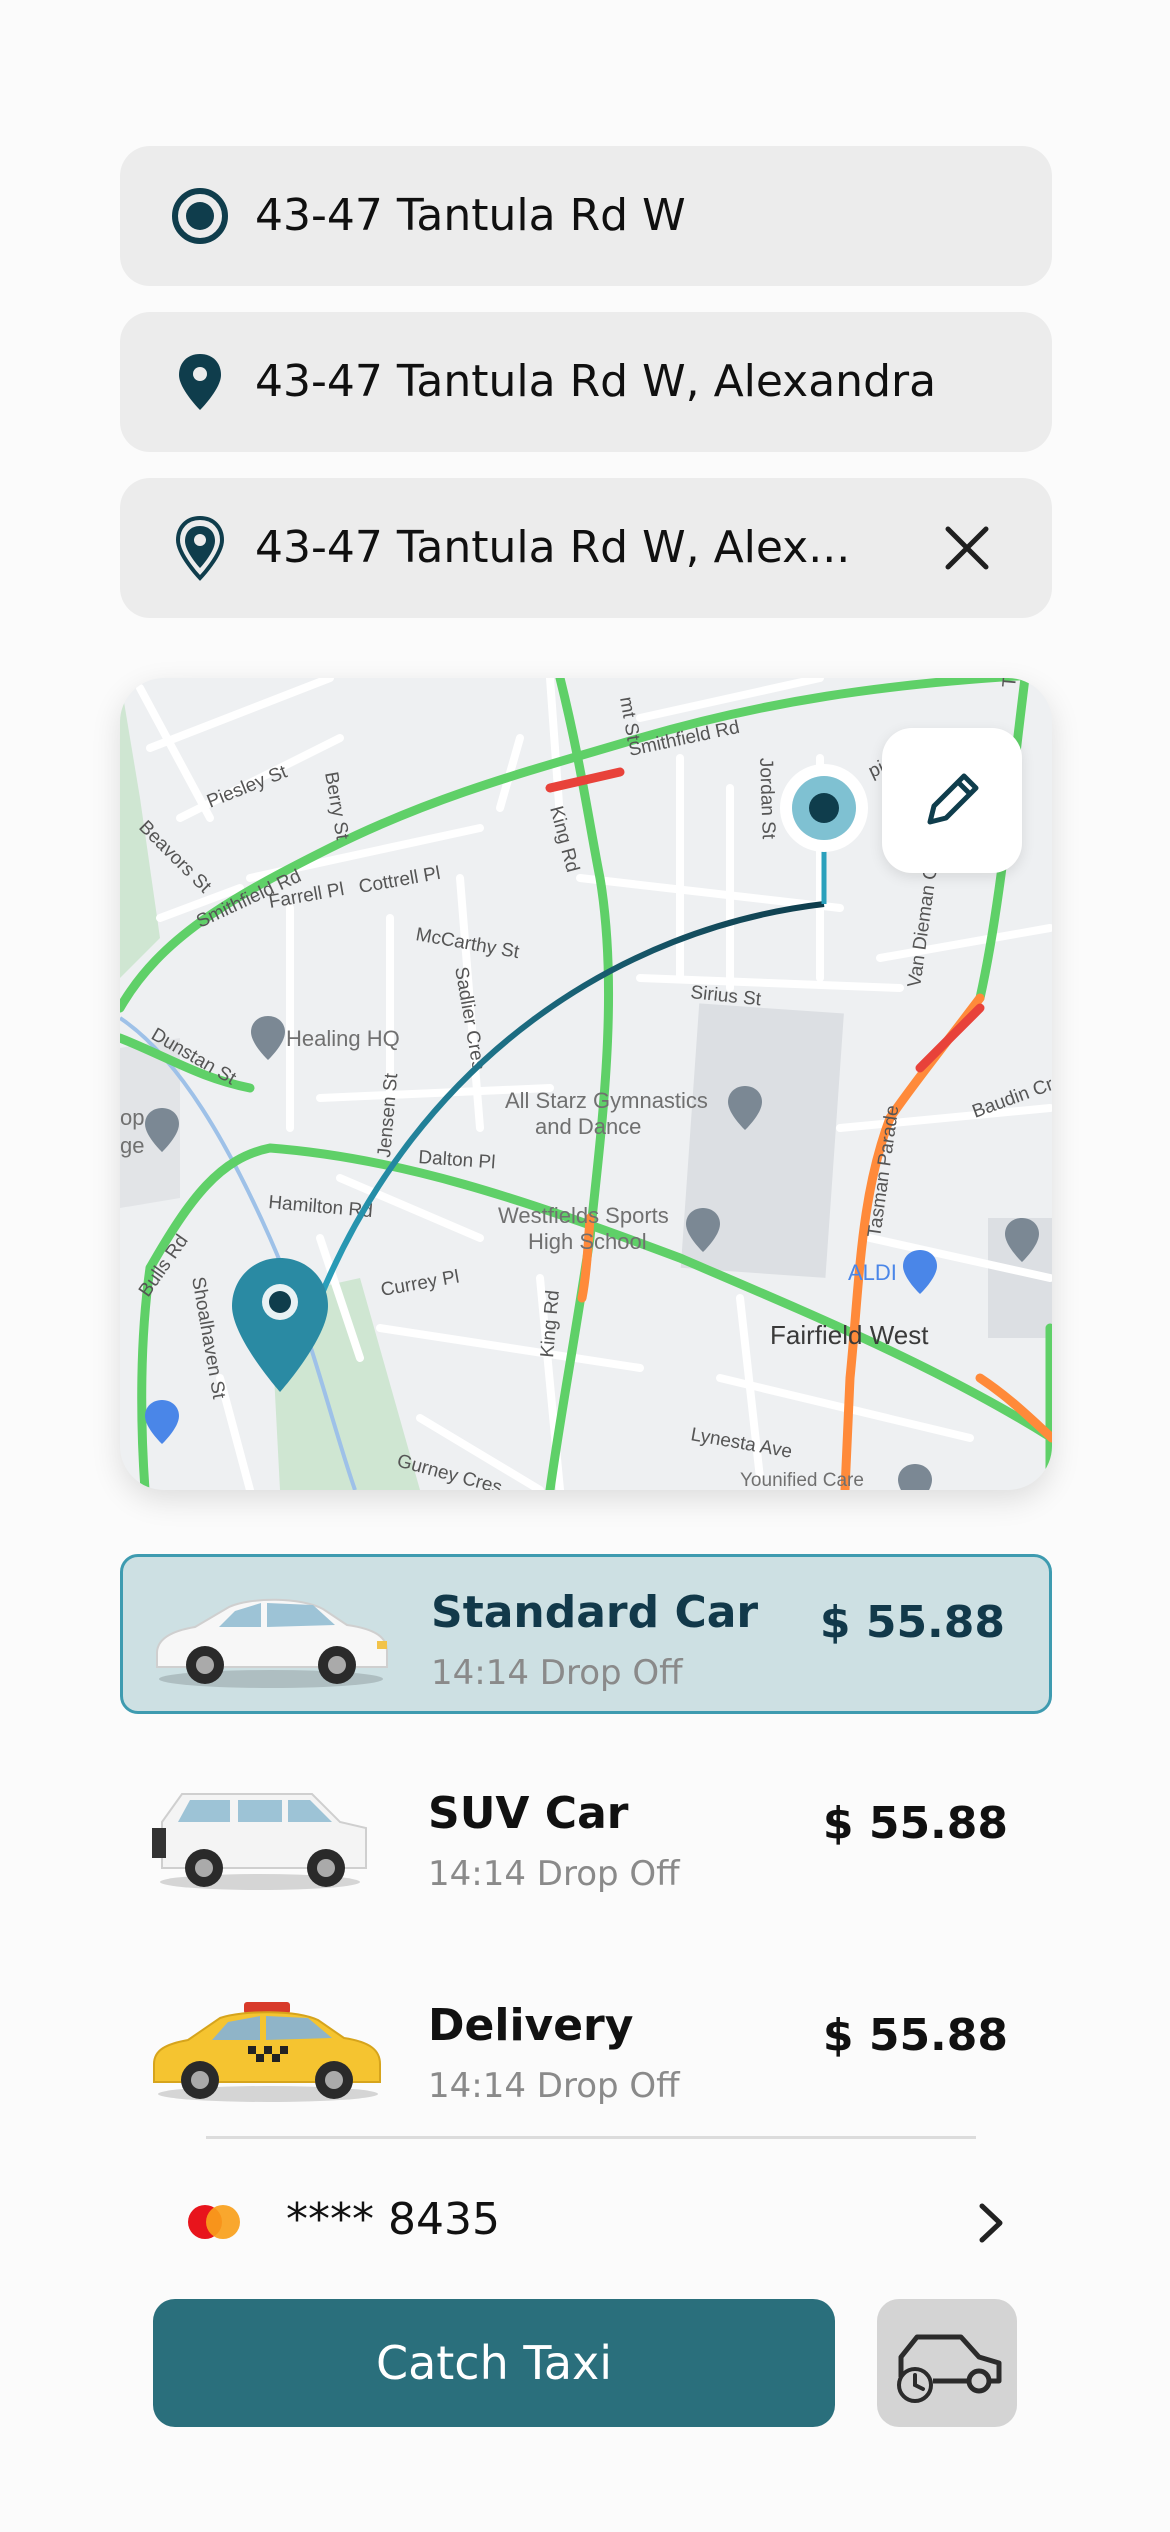 The height and width of the screenshot is (2532, 1170). Describe the element at coordinates (420, 1283) in the screenshot. I see `street-label: Currey Pl` at that location.